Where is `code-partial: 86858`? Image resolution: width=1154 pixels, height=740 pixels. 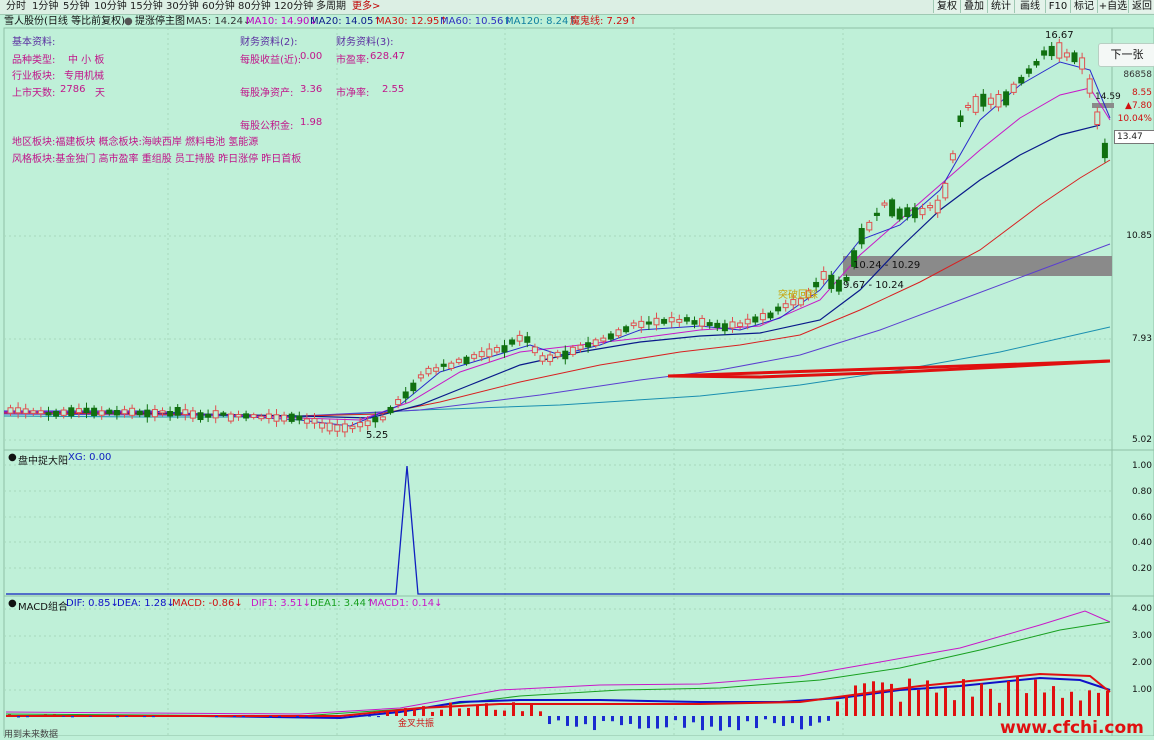
code-partial: 86858 is located at coordinates (1137, 75).